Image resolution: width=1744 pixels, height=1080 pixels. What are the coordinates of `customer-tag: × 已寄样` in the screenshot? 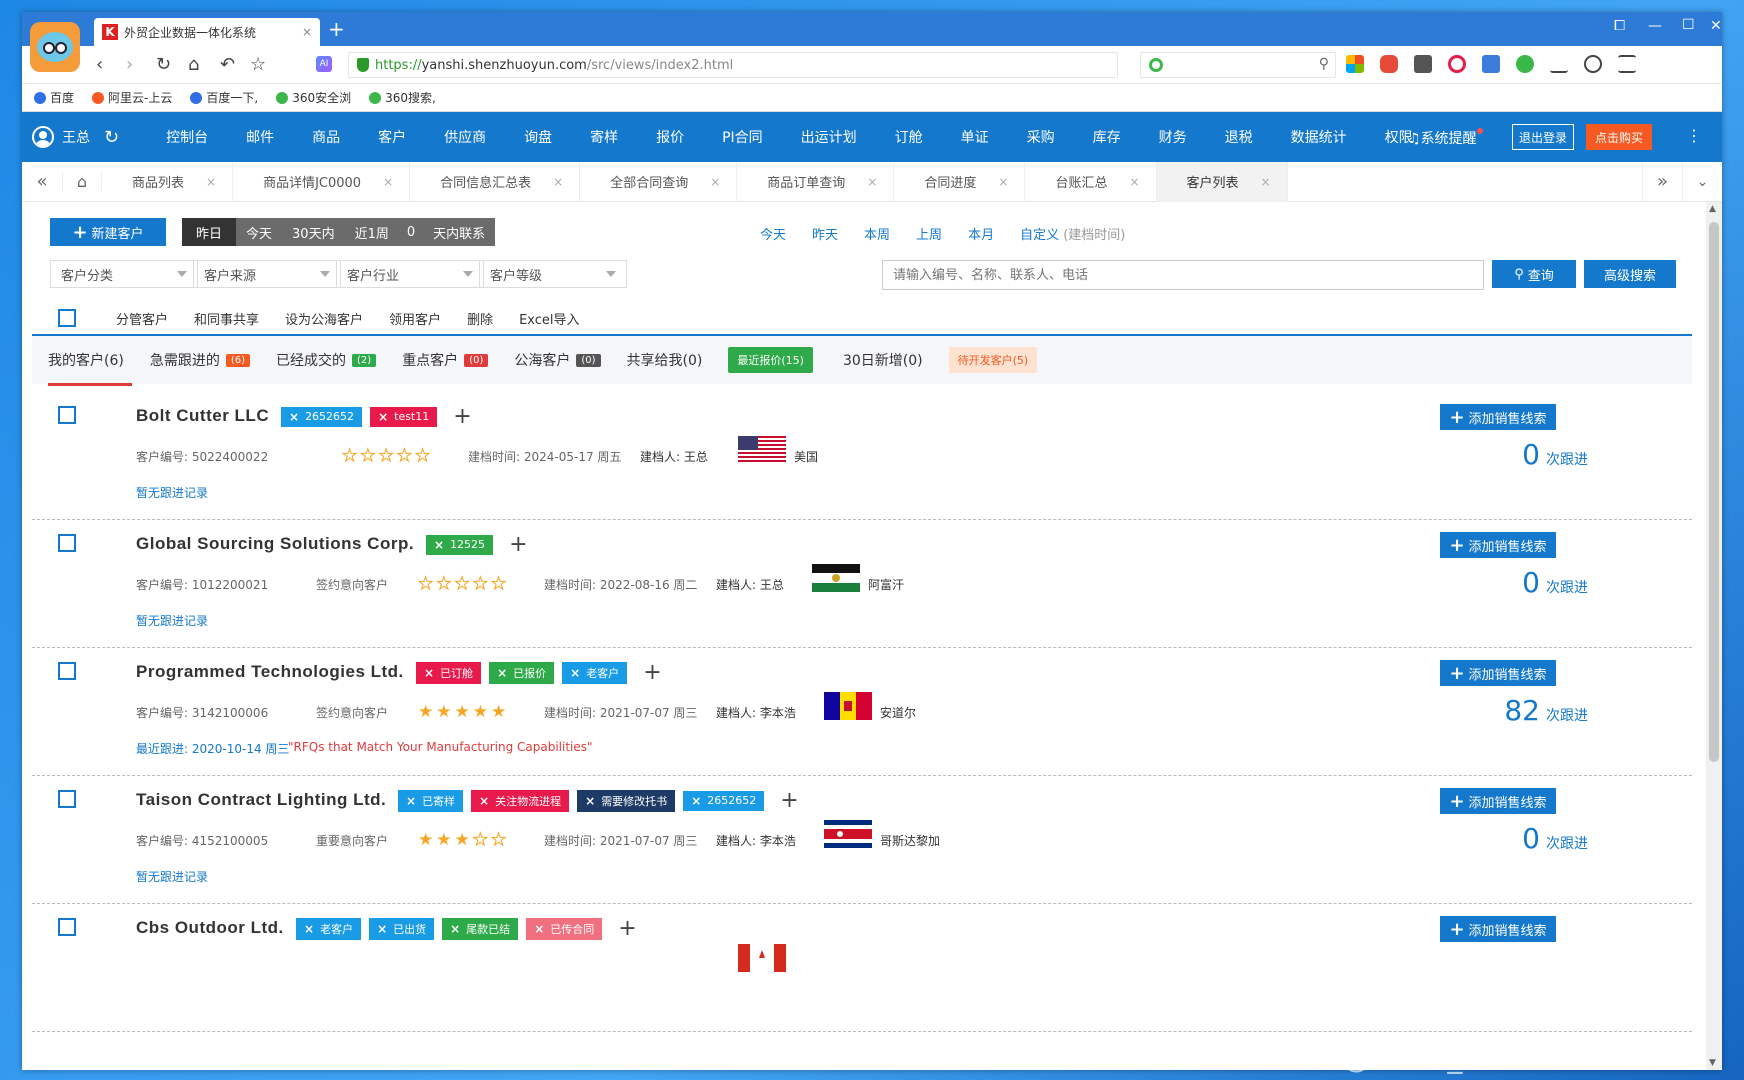 It's located at (431, 800).